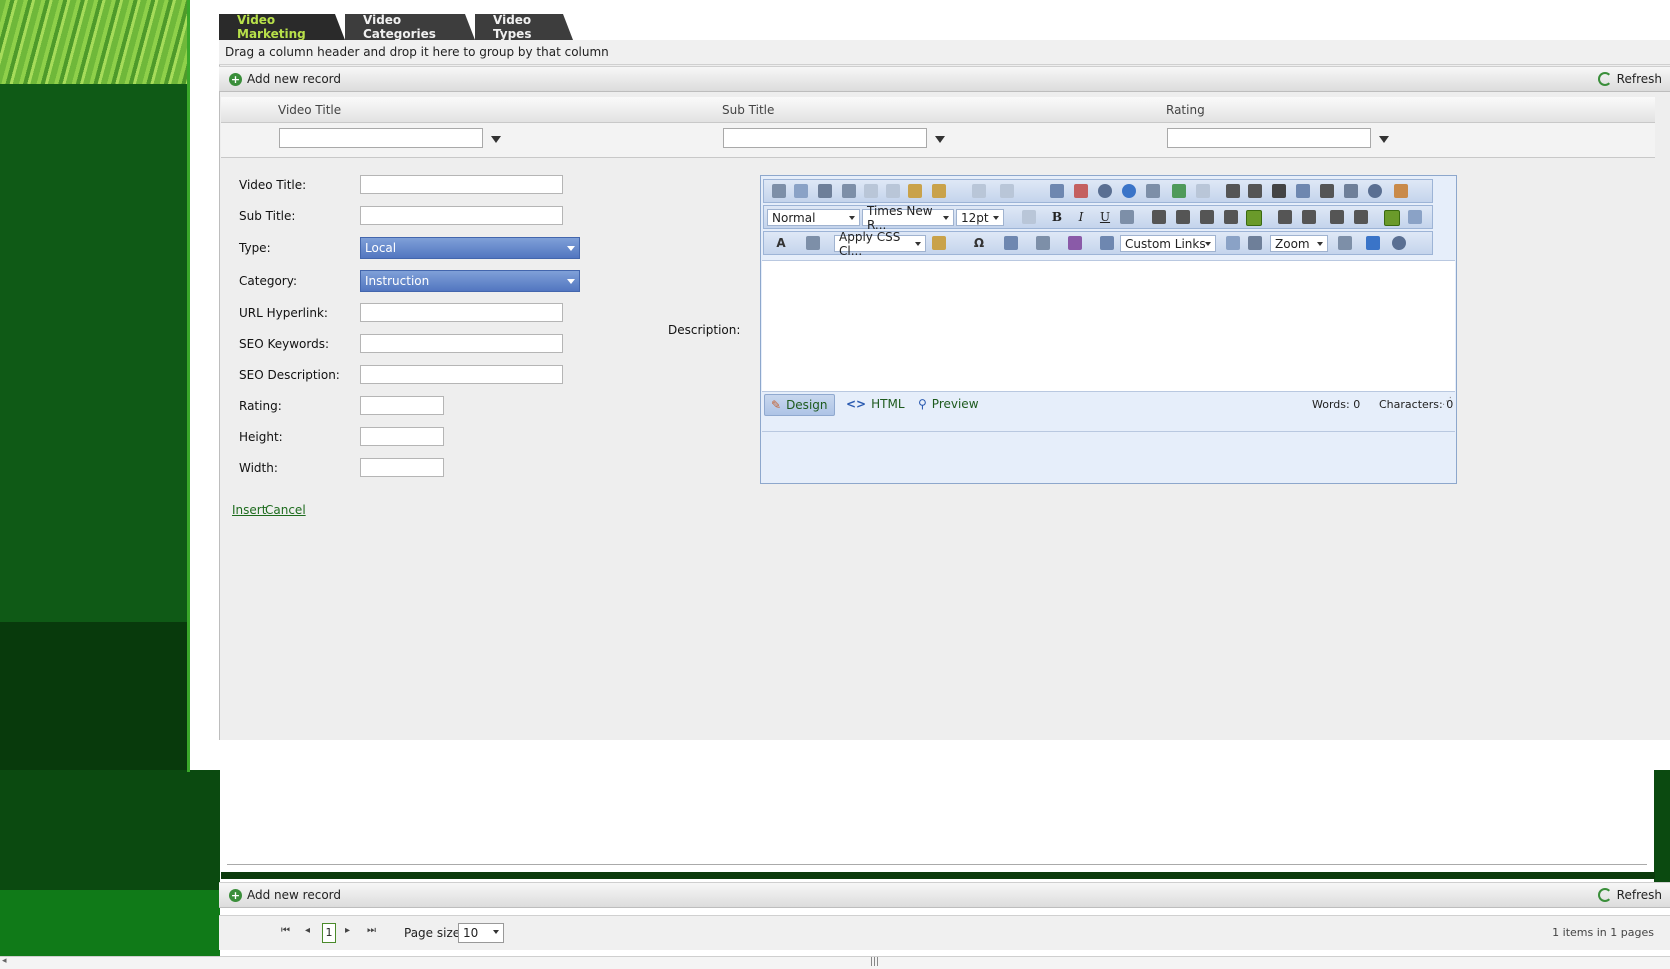 The image size is (1670, 969). Describe the element at coordinates (1279, 191) in the screenshot. I see `paragraph-icon` at that location.